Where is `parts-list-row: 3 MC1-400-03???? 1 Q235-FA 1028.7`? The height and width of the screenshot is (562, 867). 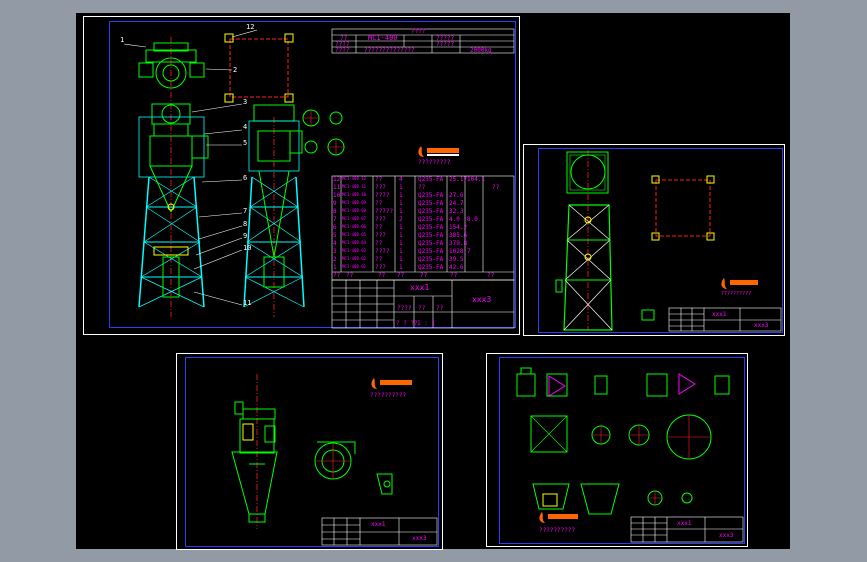 parts-list-row: 3 MC1-400-03???? 1 Q235-FA 1028.7 is located at coordinates (423, 252).